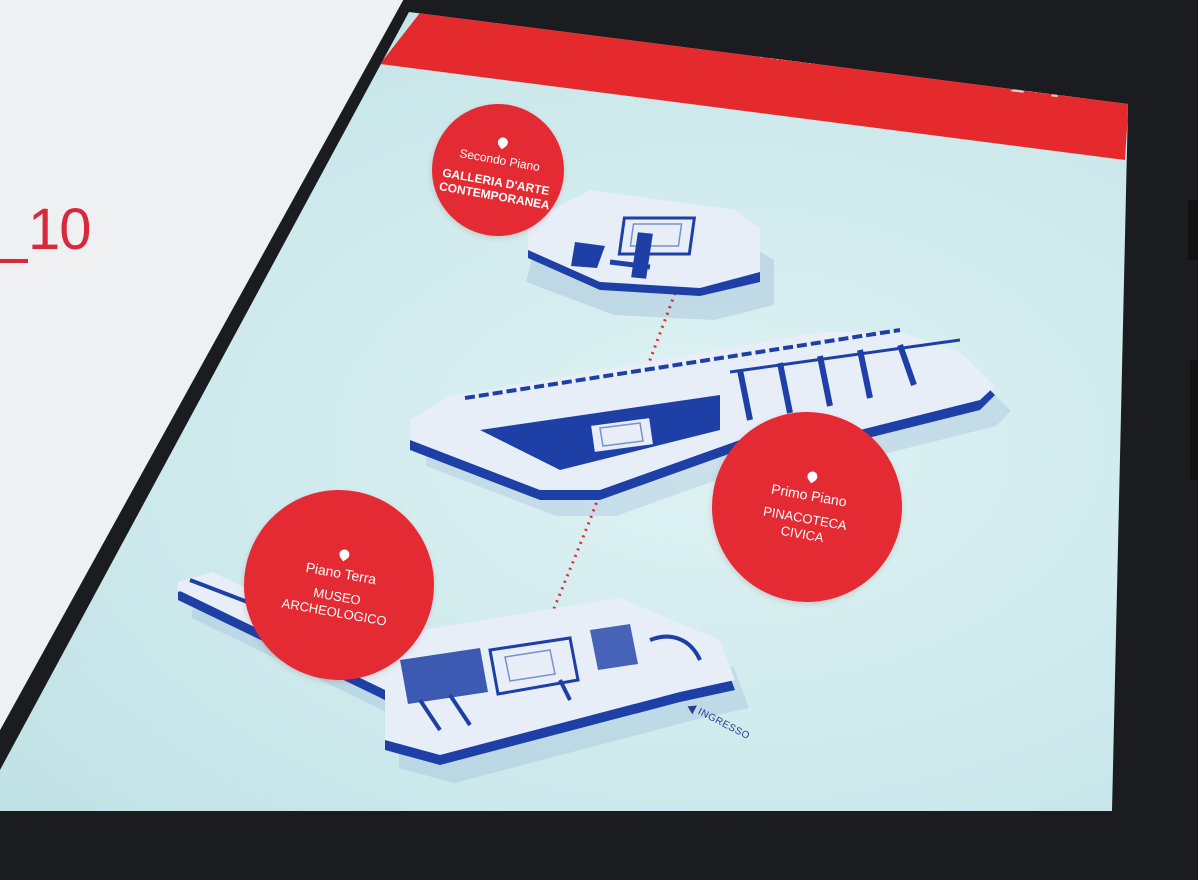 The image size is (1198, 880). I want to click on floor-label: Primo Piano, so click(809, 496).